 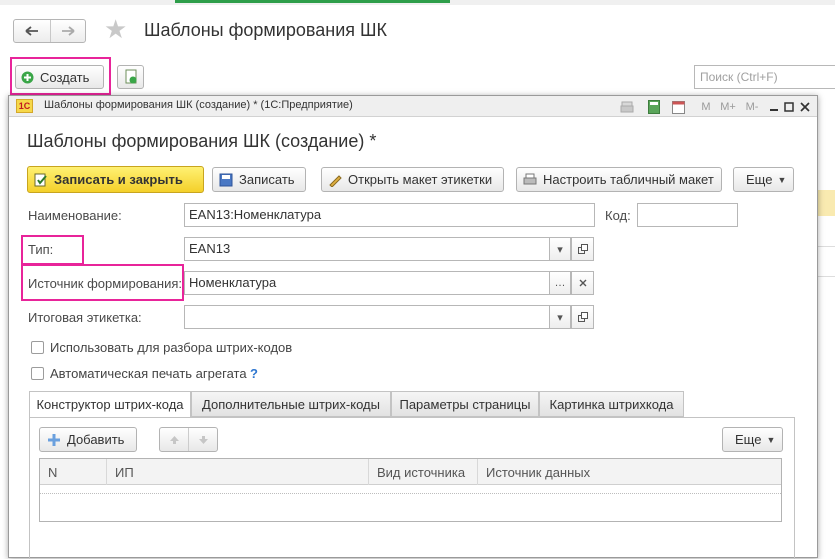 What do you see at coordinates (752, 106) in the screenshot?
I see `memory-minus-button: M-` at bounding box center [752, 106].